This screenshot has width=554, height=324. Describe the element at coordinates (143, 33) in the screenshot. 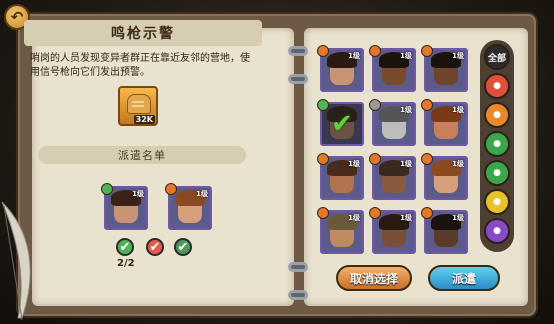

I see `mission-title: 鸣枪示警` at that location.